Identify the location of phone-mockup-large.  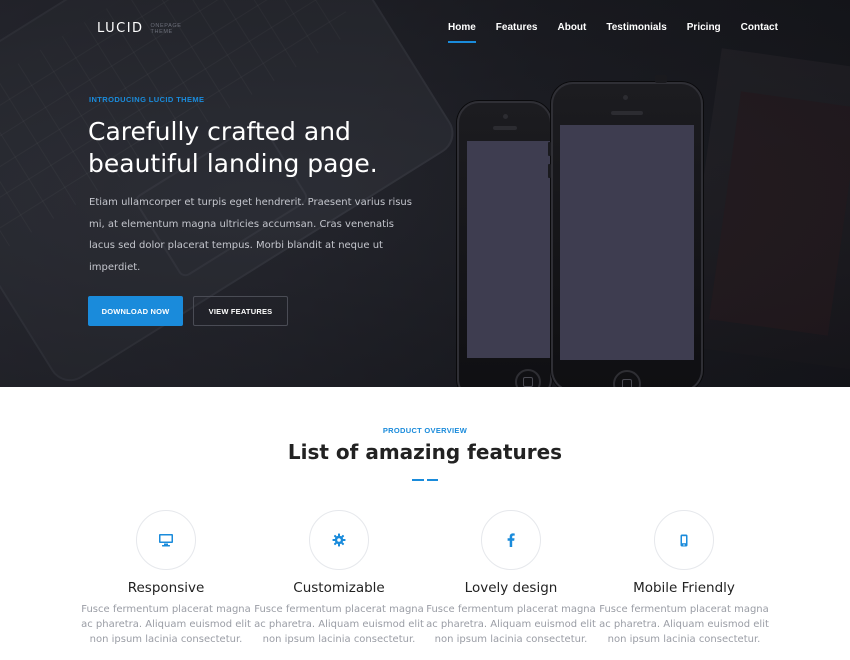
(625, 231).